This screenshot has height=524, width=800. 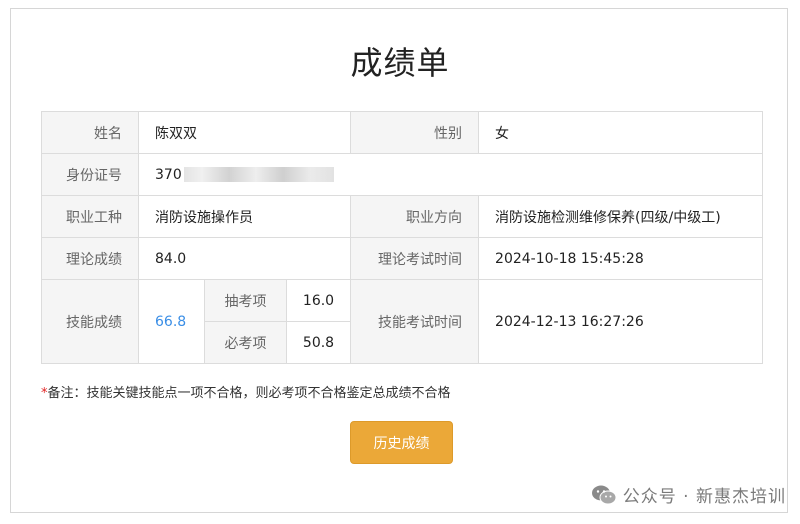 I want to click on direction-value: 消防设施检测维修保养(四级/中级工), so click(x=621, y=216).